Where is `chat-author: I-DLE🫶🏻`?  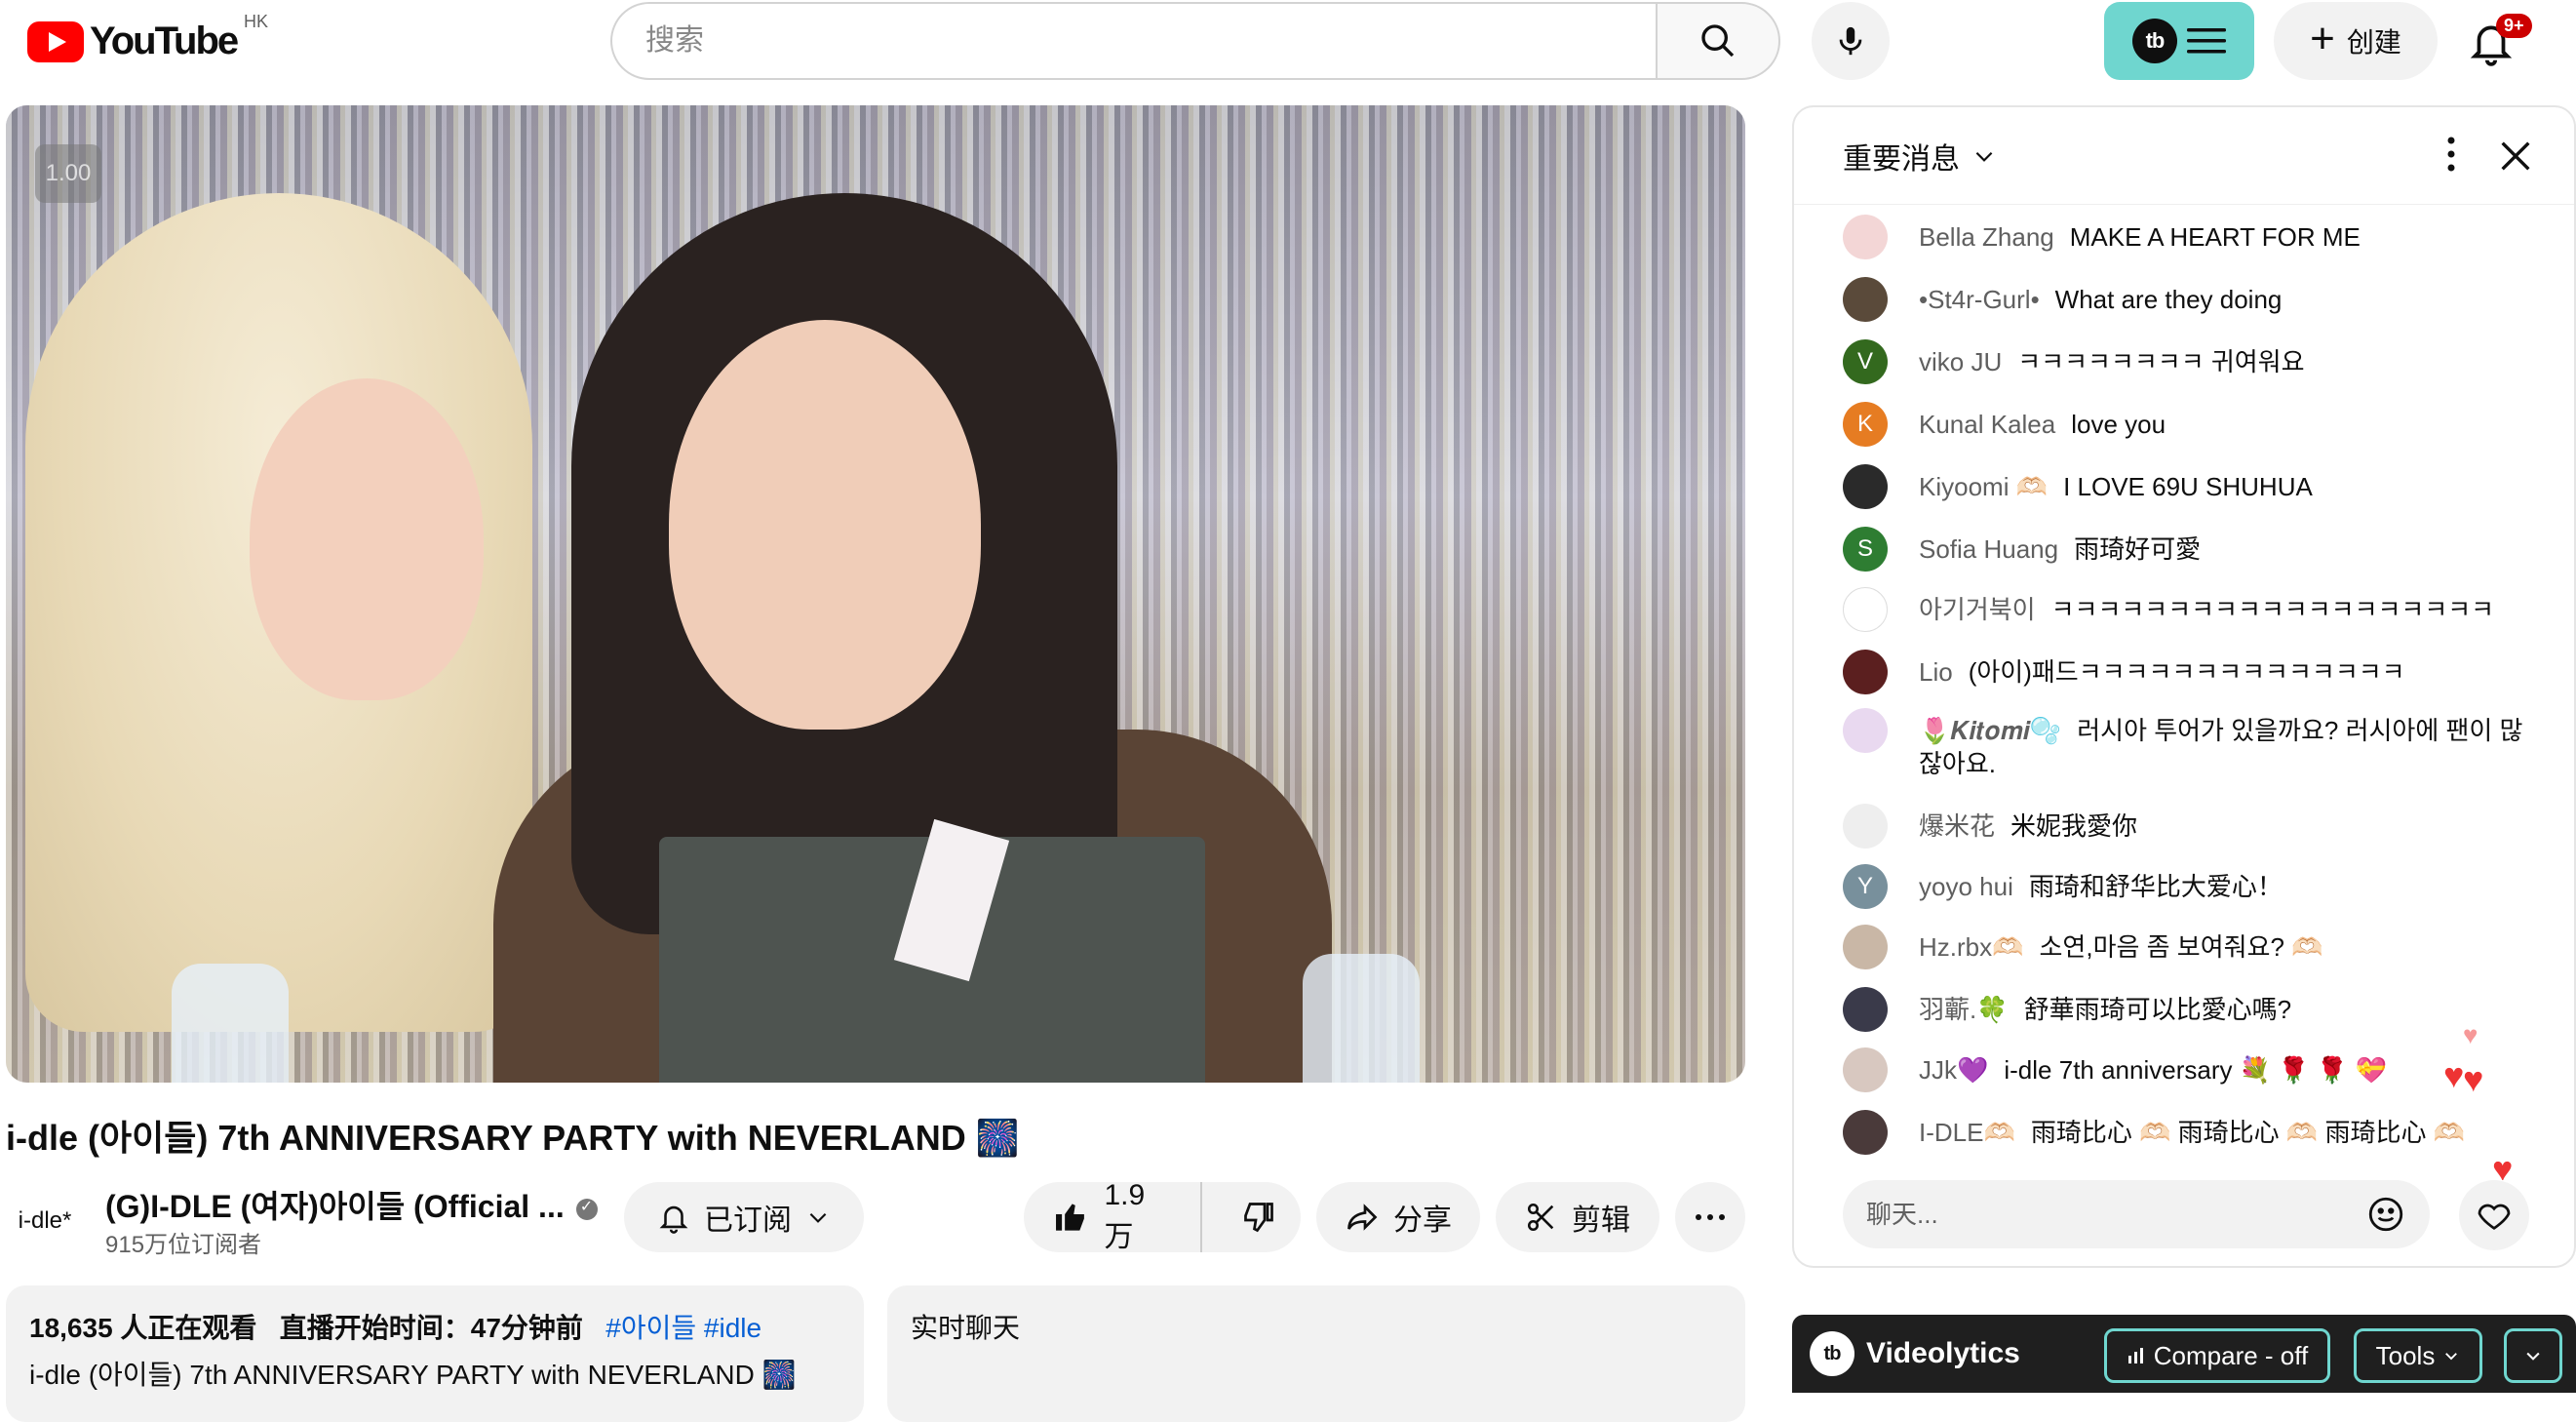
chat-author: I-DLE🫶🏻 is located at coordinates (1967, 1132).